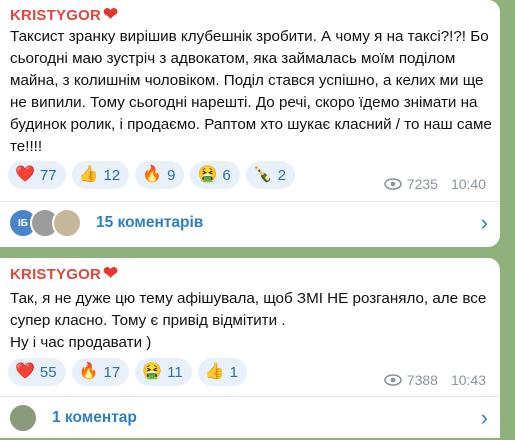 The height and width of the screenshot is (440, 515). What do you see at coordinates (112, 175) in the screenshot?
I see `reaction-count: 12` at bounding box center [112, 175].